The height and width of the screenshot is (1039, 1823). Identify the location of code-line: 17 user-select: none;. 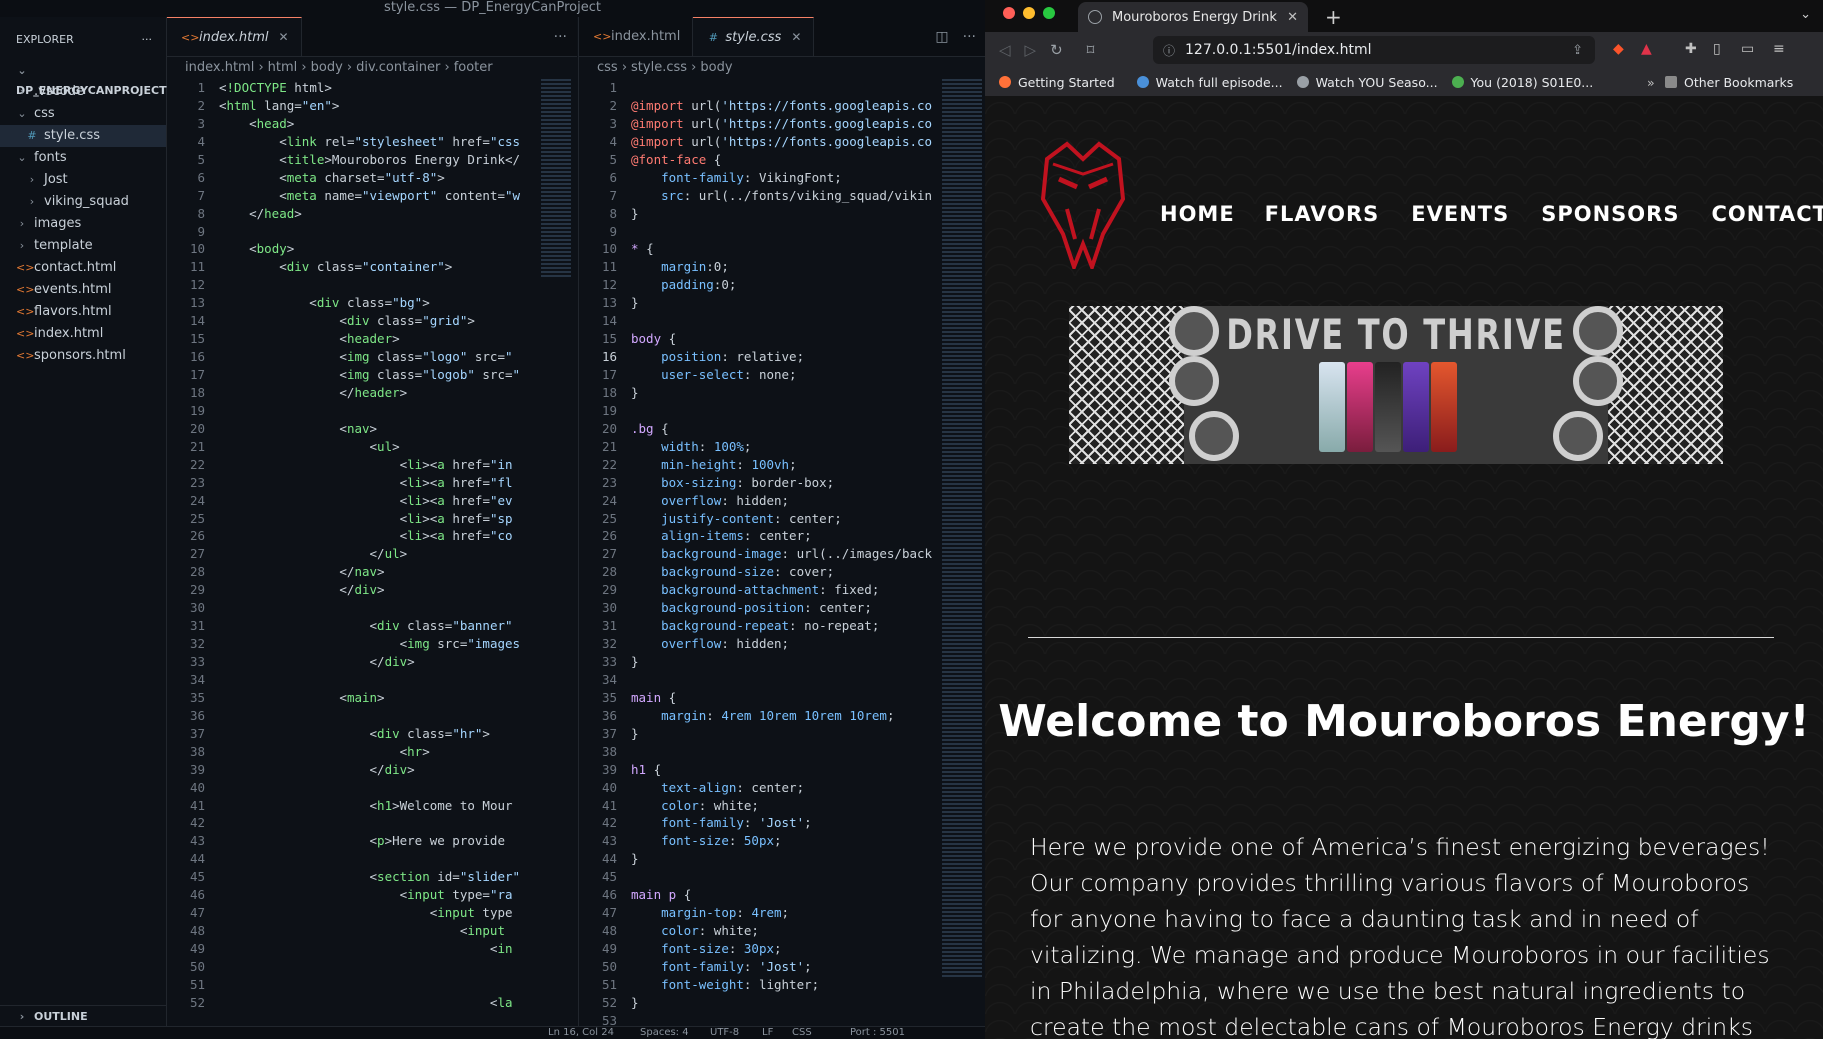
(782, 375).